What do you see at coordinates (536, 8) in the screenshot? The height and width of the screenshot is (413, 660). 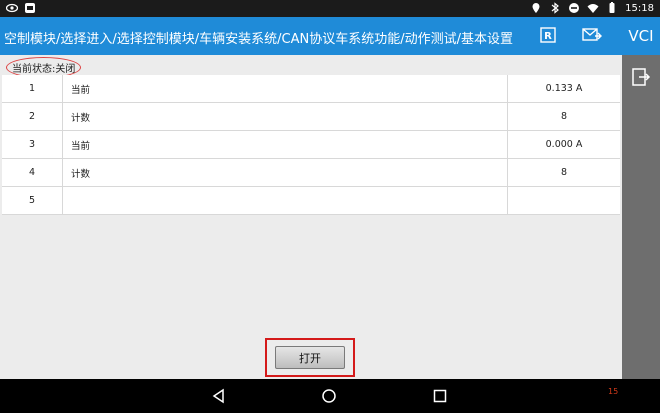 I see `location-icon` at bounding box center [536, 8].